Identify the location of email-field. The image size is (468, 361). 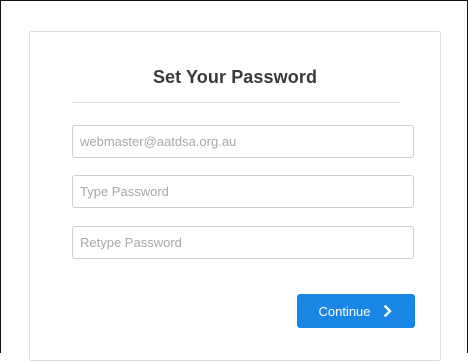
(243, 141).